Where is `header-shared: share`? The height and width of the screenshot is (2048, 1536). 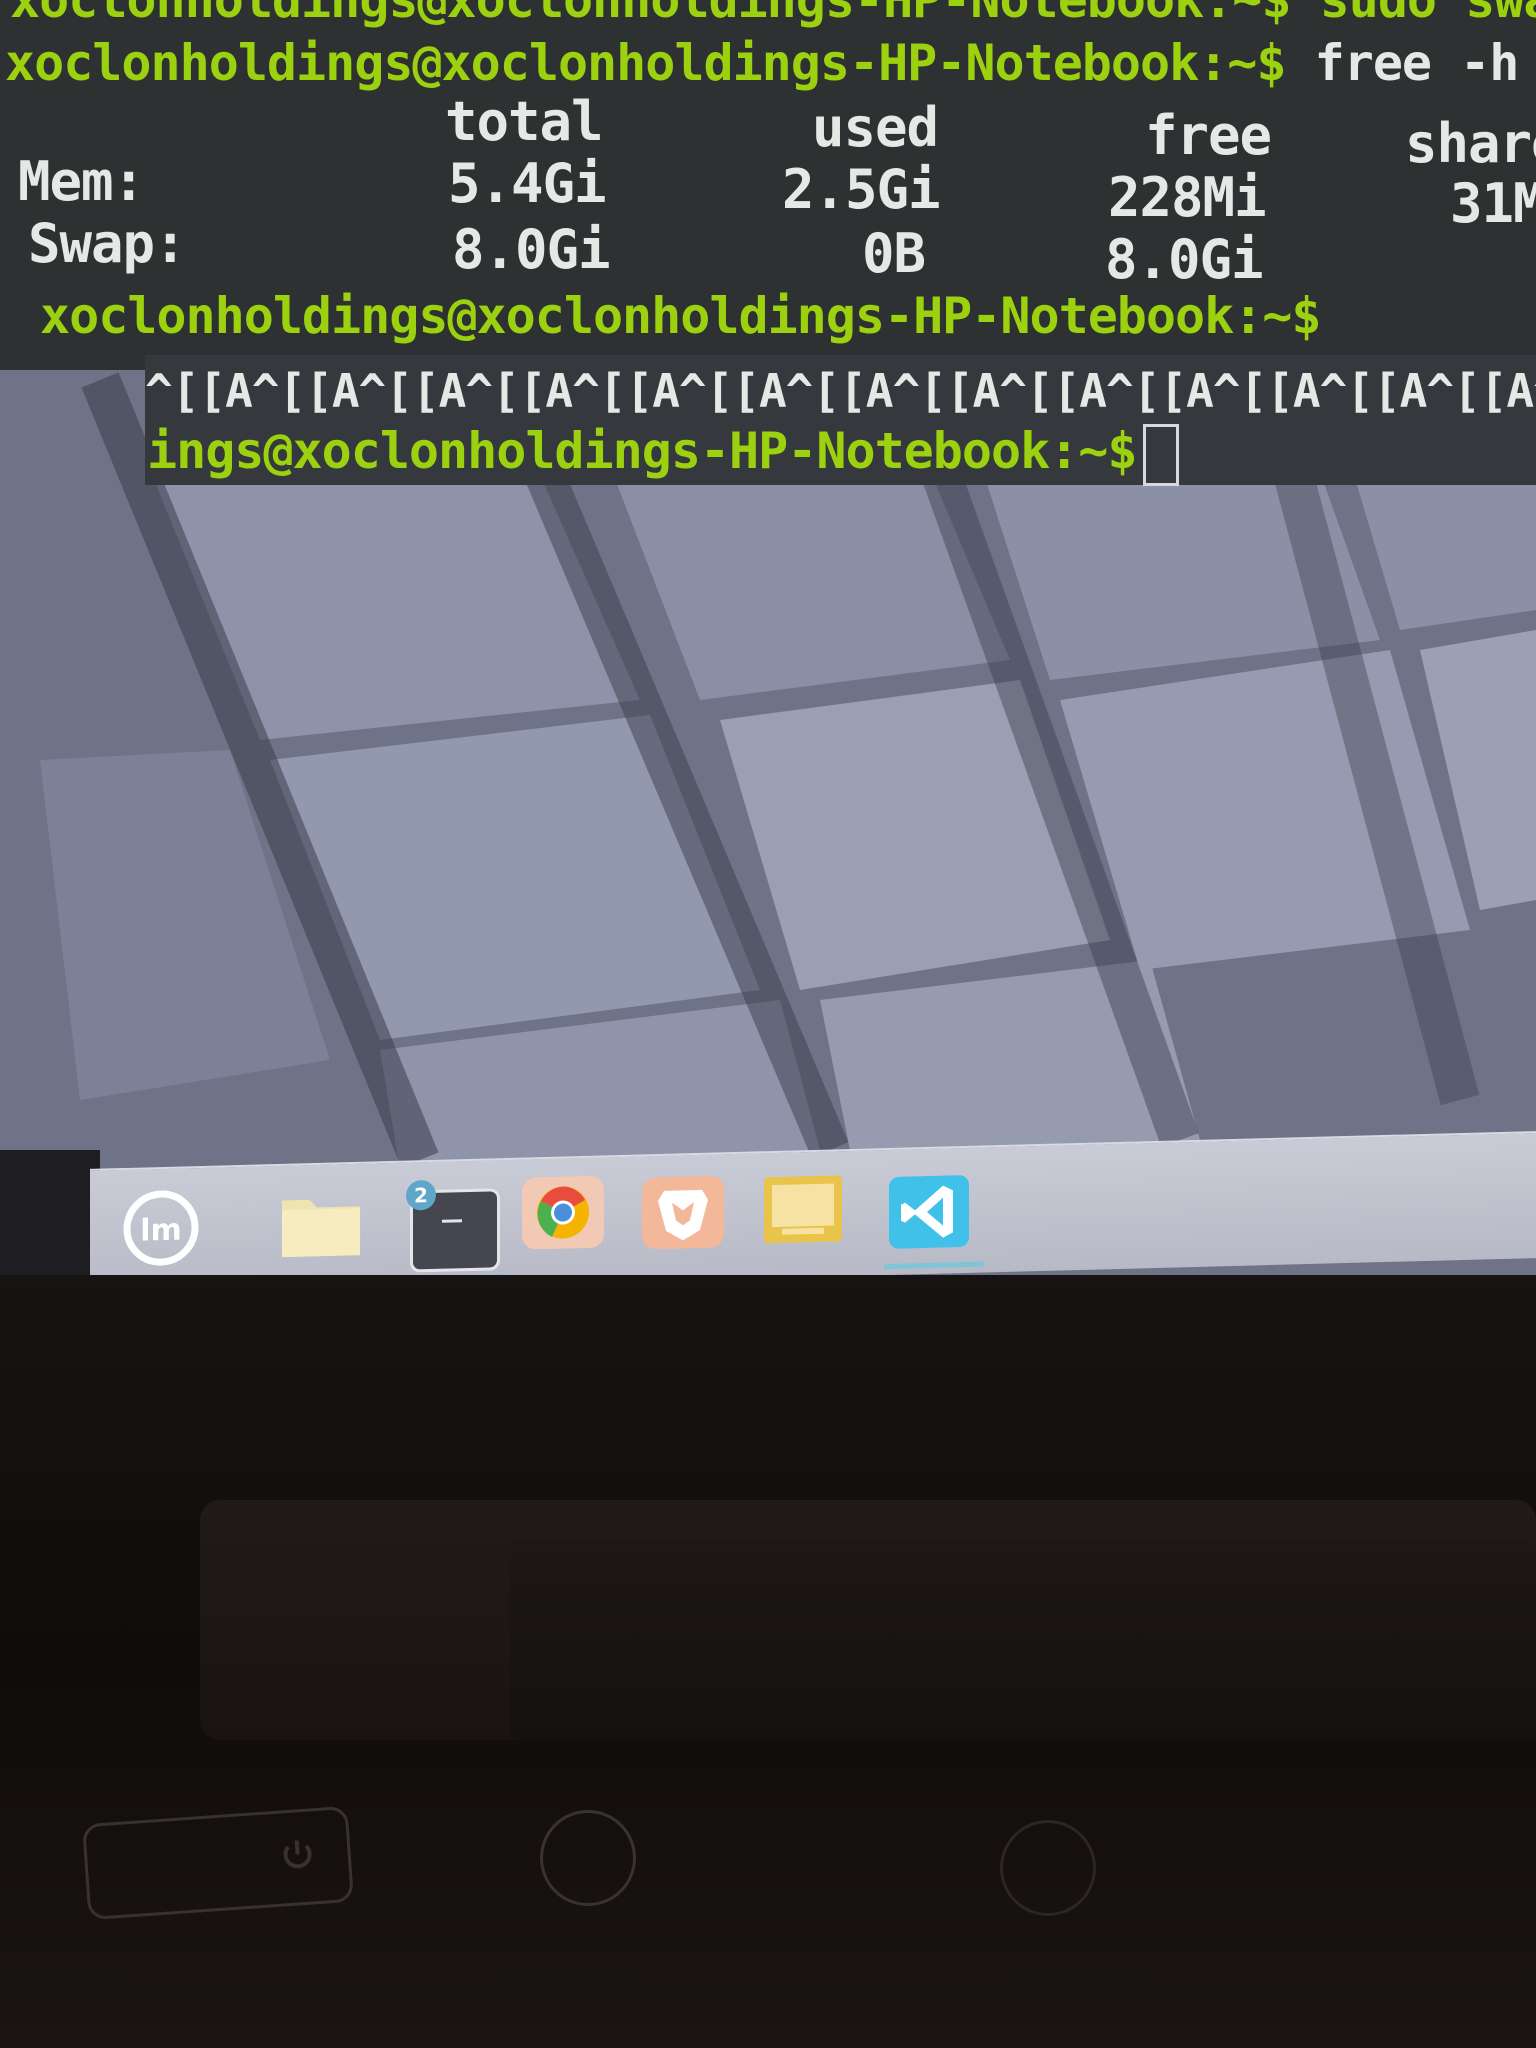 header-shared: share is located at coordinates (1470, 143).